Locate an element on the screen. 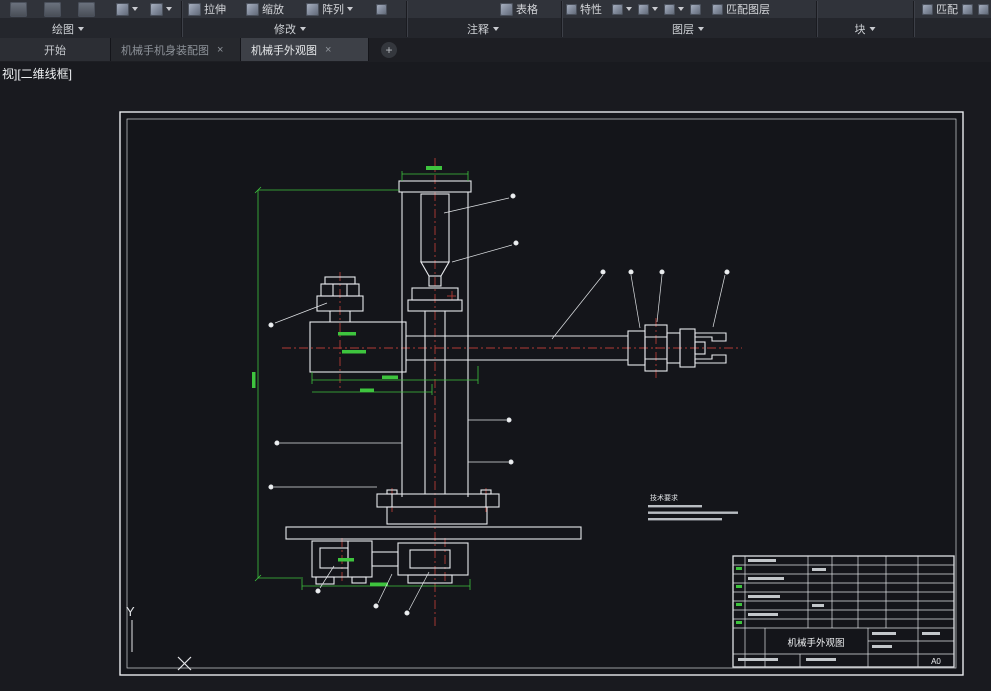 The width and height of the screenshot is (991, 691). ribbon-panel-row: 绘图 修改 注释 图层 块 is located at coordinates (495, 28).